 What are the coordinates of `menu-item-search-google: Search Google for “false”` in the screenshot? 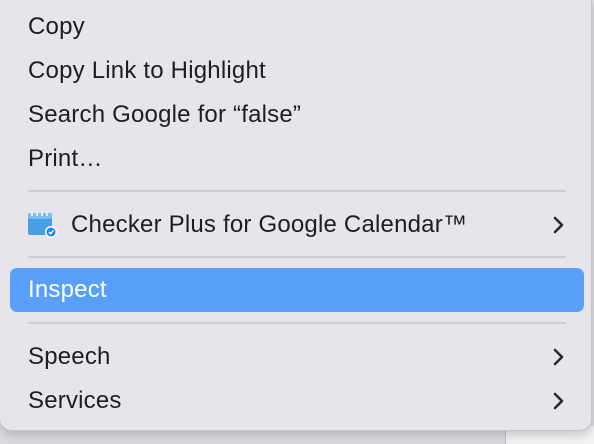 It's located at (297, 115).